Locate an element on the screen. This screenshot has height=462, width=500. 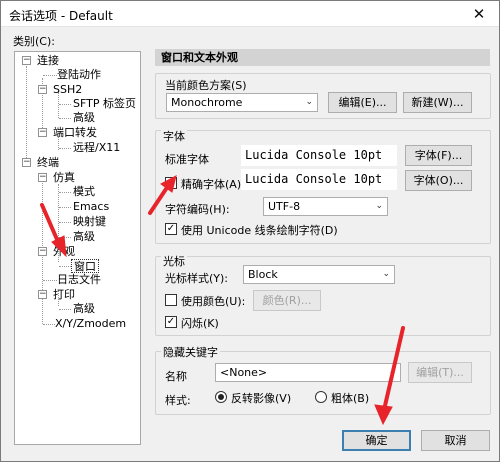
collapse-appearance-icon: − is located at coordinates (42, 251).